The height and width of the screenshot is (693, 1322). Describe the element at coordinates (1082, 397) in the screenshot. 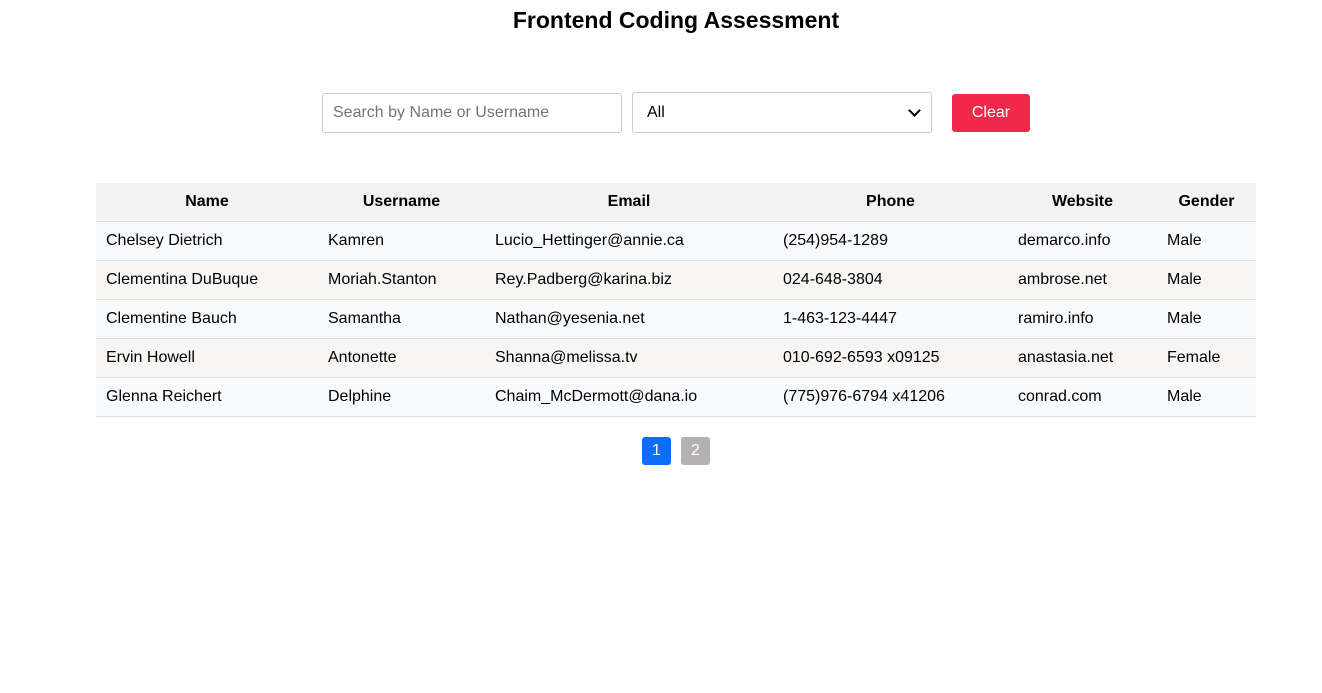

I see `cell-website: conrad.com` at that location.